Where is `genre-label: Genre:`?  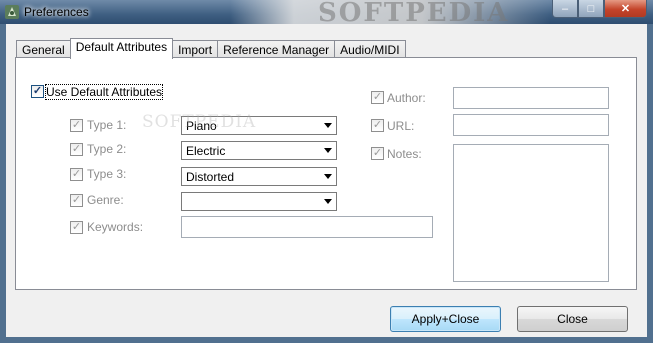 genre-label: Genre: is located at coordinates (105, 200).